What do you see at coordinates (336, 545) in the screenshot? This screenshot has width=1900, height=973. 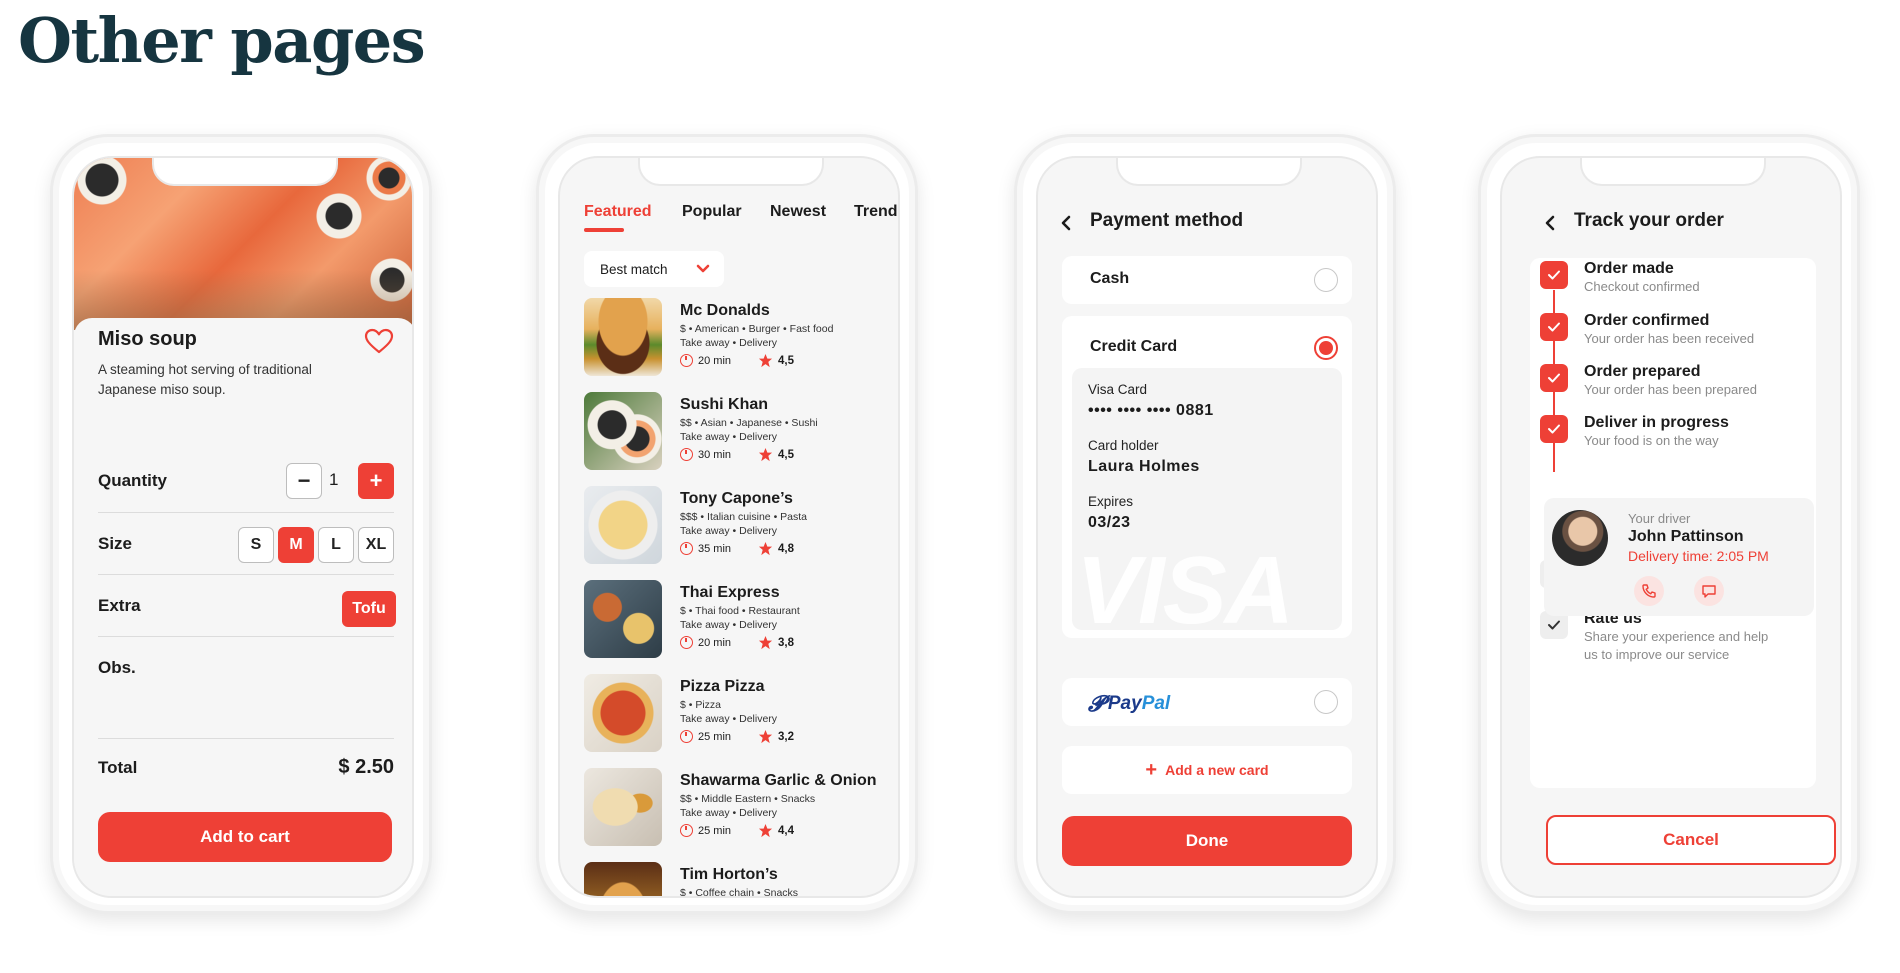 I see `size-option-l: L` at bounding box center [336, 545].